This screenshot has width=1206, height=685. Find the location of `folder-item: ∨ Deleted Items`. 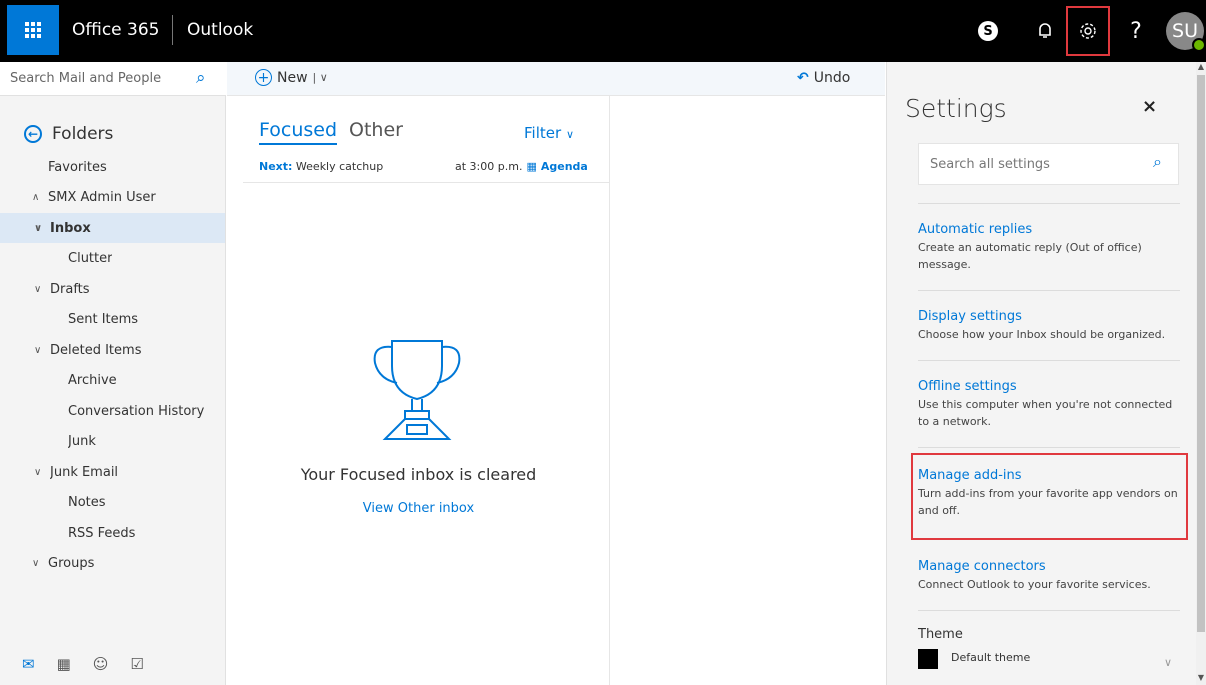

folder-item: ∨ Deleted Items is located at coordinates (112, 350).